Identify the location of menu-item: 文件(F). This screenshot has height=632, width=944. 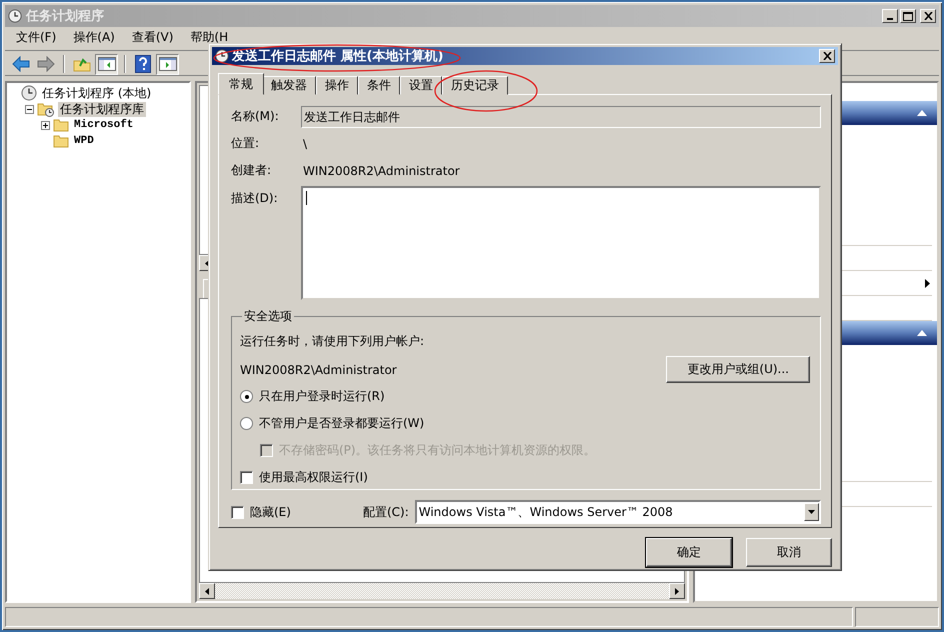
(36, 37).